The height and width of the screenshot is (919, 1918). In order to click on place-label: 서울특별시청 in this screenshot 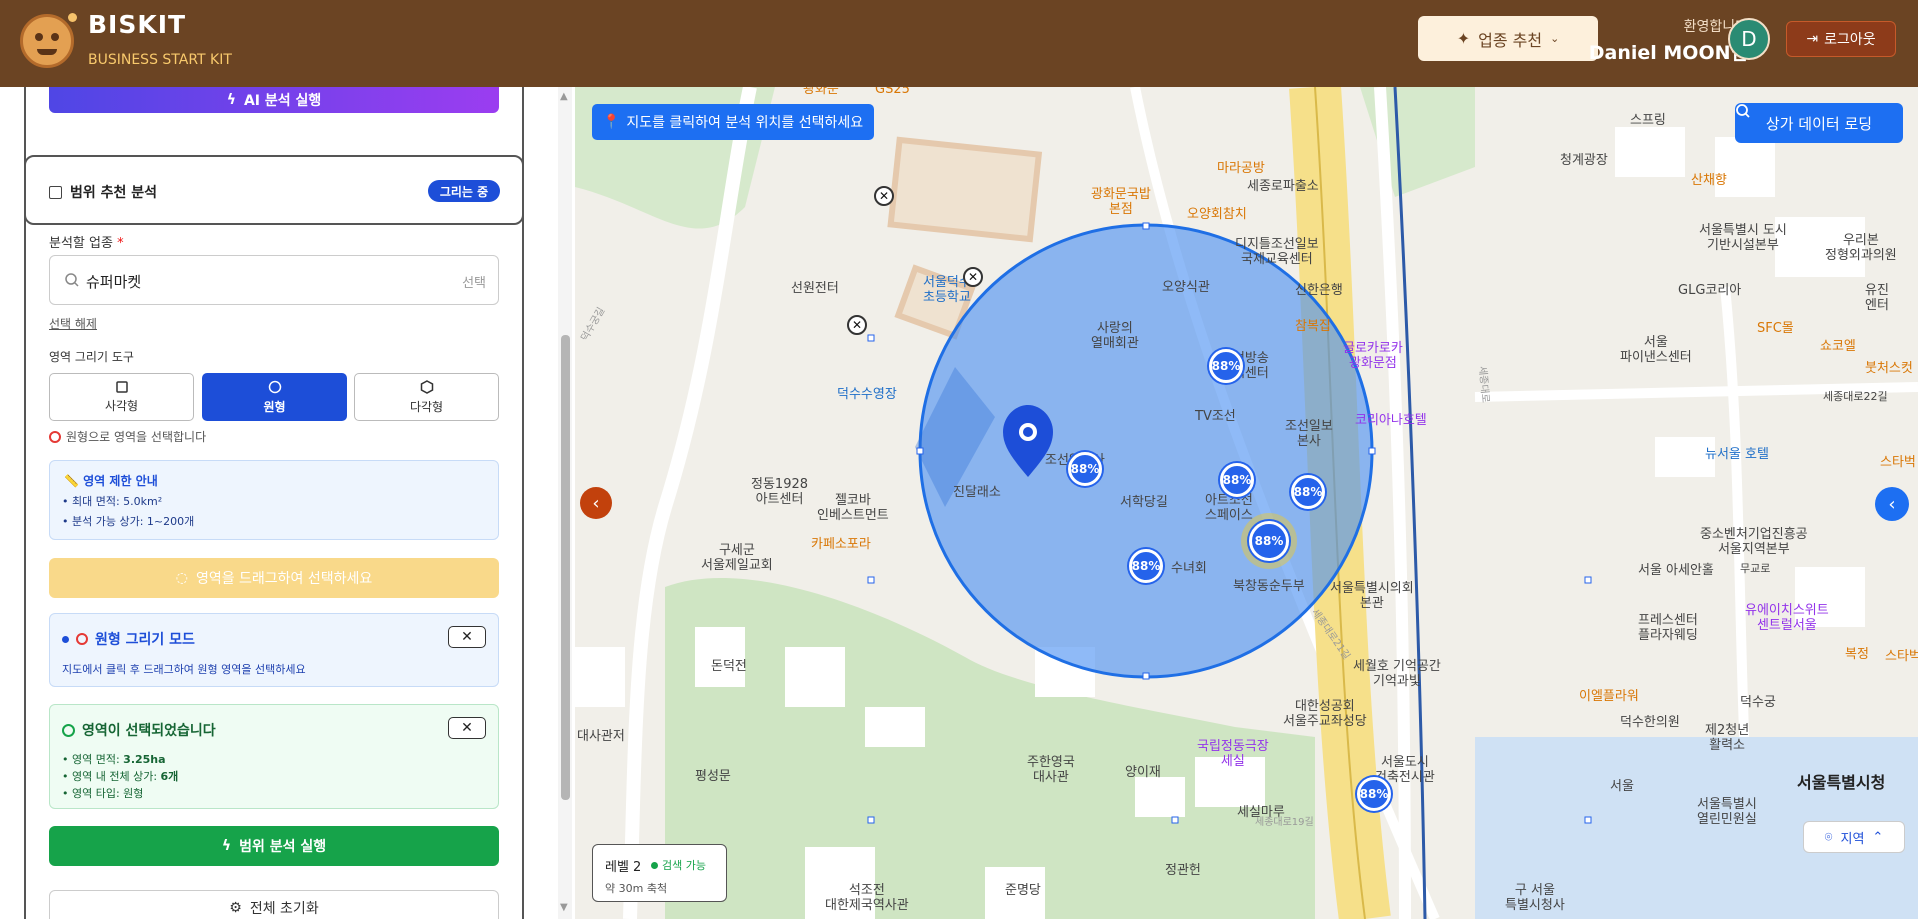, I will do `click(1841, 783)`.